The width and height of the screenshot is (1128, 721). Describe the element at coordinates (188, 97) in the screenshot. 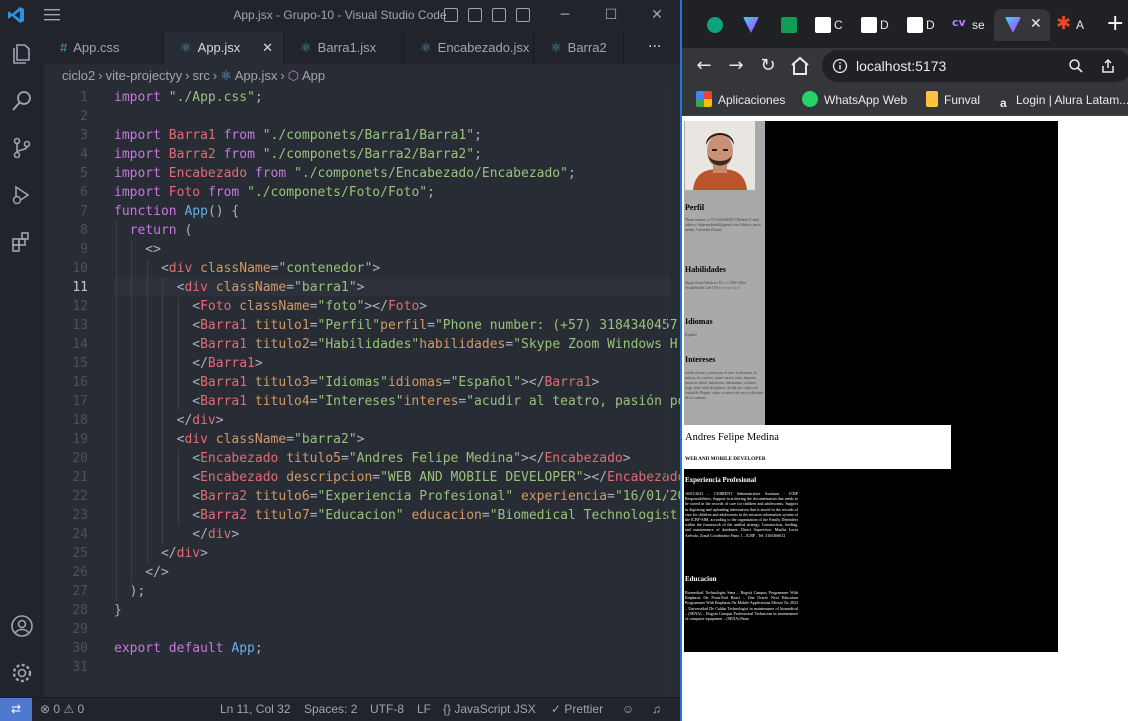

I see `code-line: import "./App.css";` at that location.